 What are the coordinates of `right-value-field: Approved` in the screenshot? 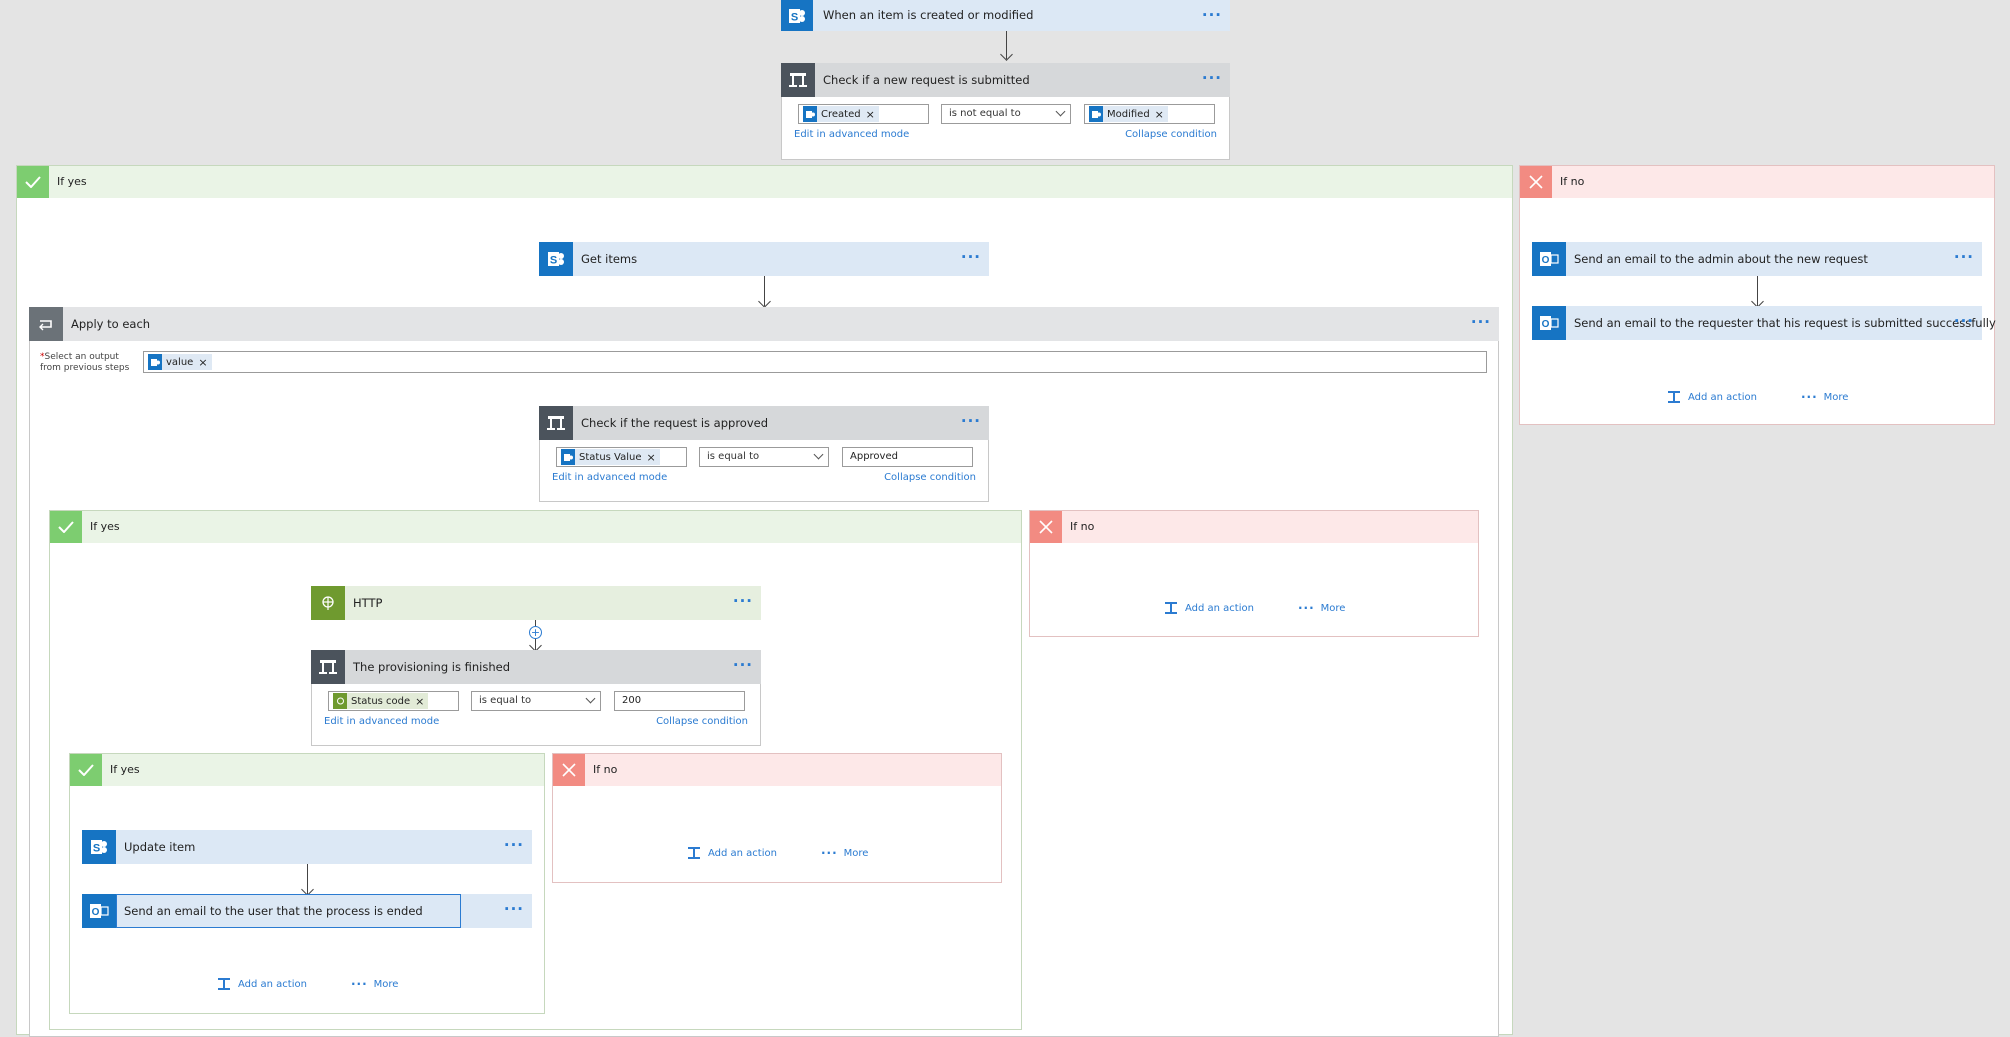 It's located at (907, 457).